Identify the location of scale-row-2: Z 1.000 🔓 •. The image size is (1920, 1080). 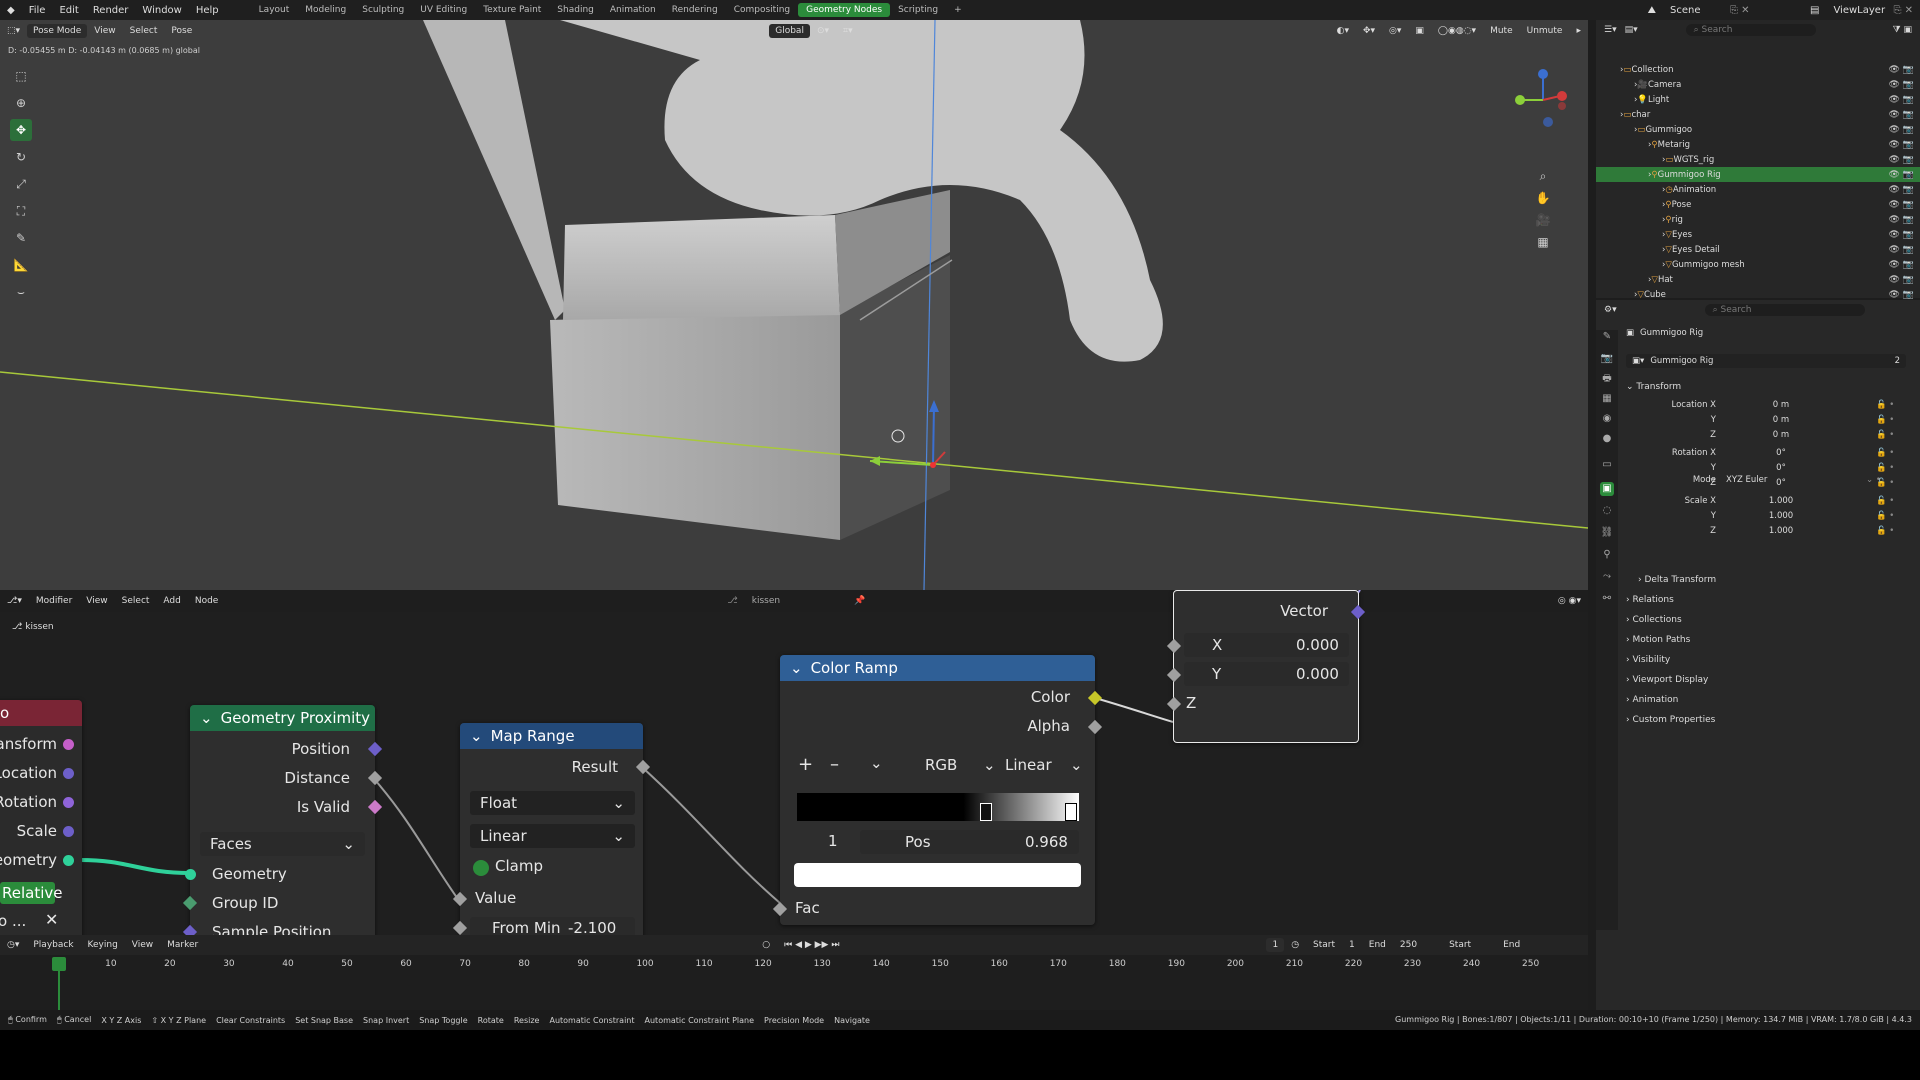
(1771, 531).